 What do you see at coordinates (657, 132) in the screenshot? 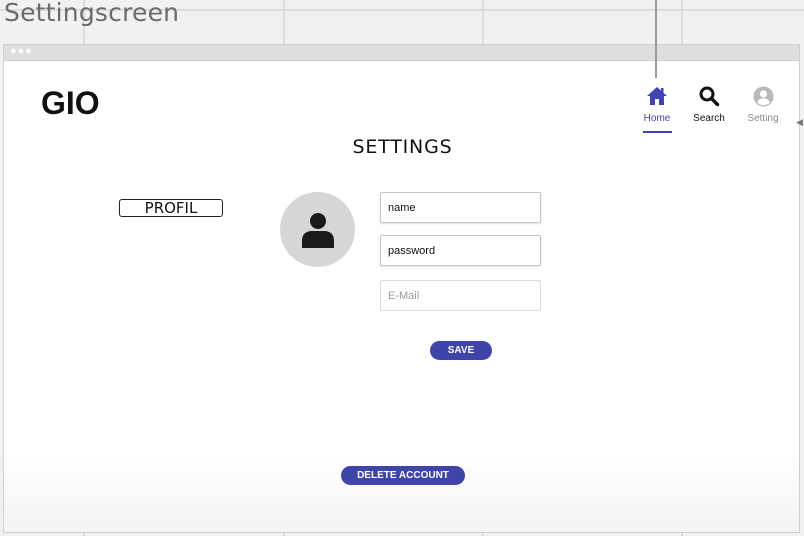
I see `nav-active-indicator` at bounding box center [657, 132].